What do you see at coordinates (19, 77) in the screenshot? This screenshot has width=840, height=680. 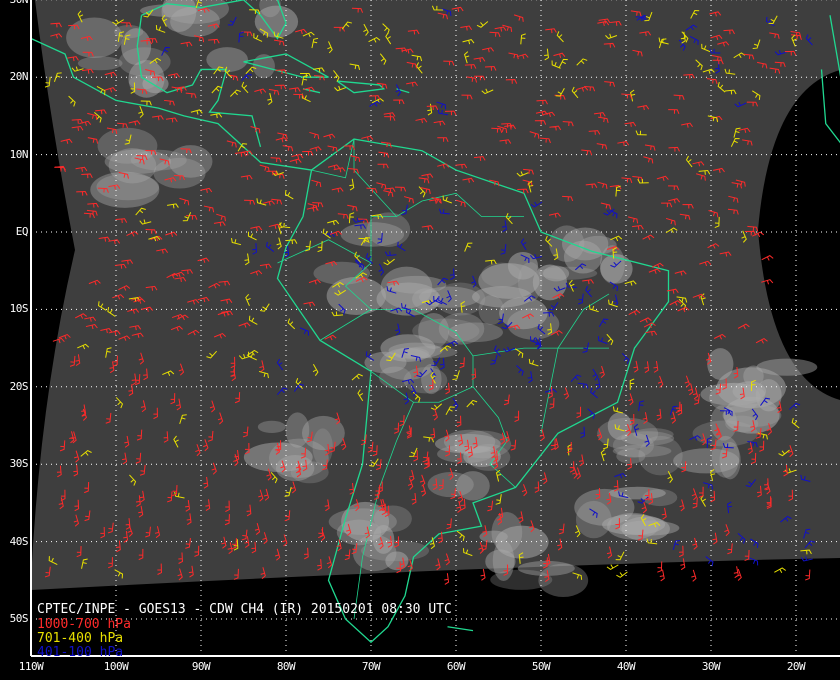 I see `lat-label: 20N` at bounding box center [19, 77].